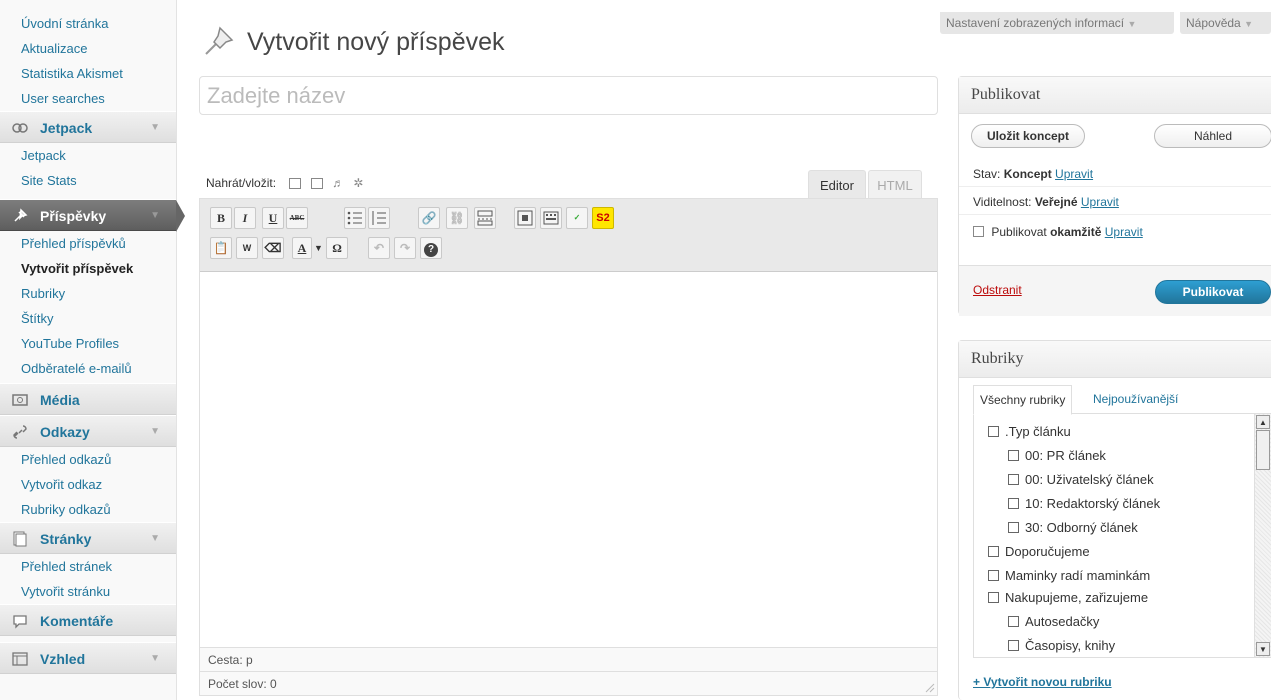  Describe the element at coordinates (88, 180) in the screenshot. I see `sidebar-item-site-stats: Site Stats` at that location.